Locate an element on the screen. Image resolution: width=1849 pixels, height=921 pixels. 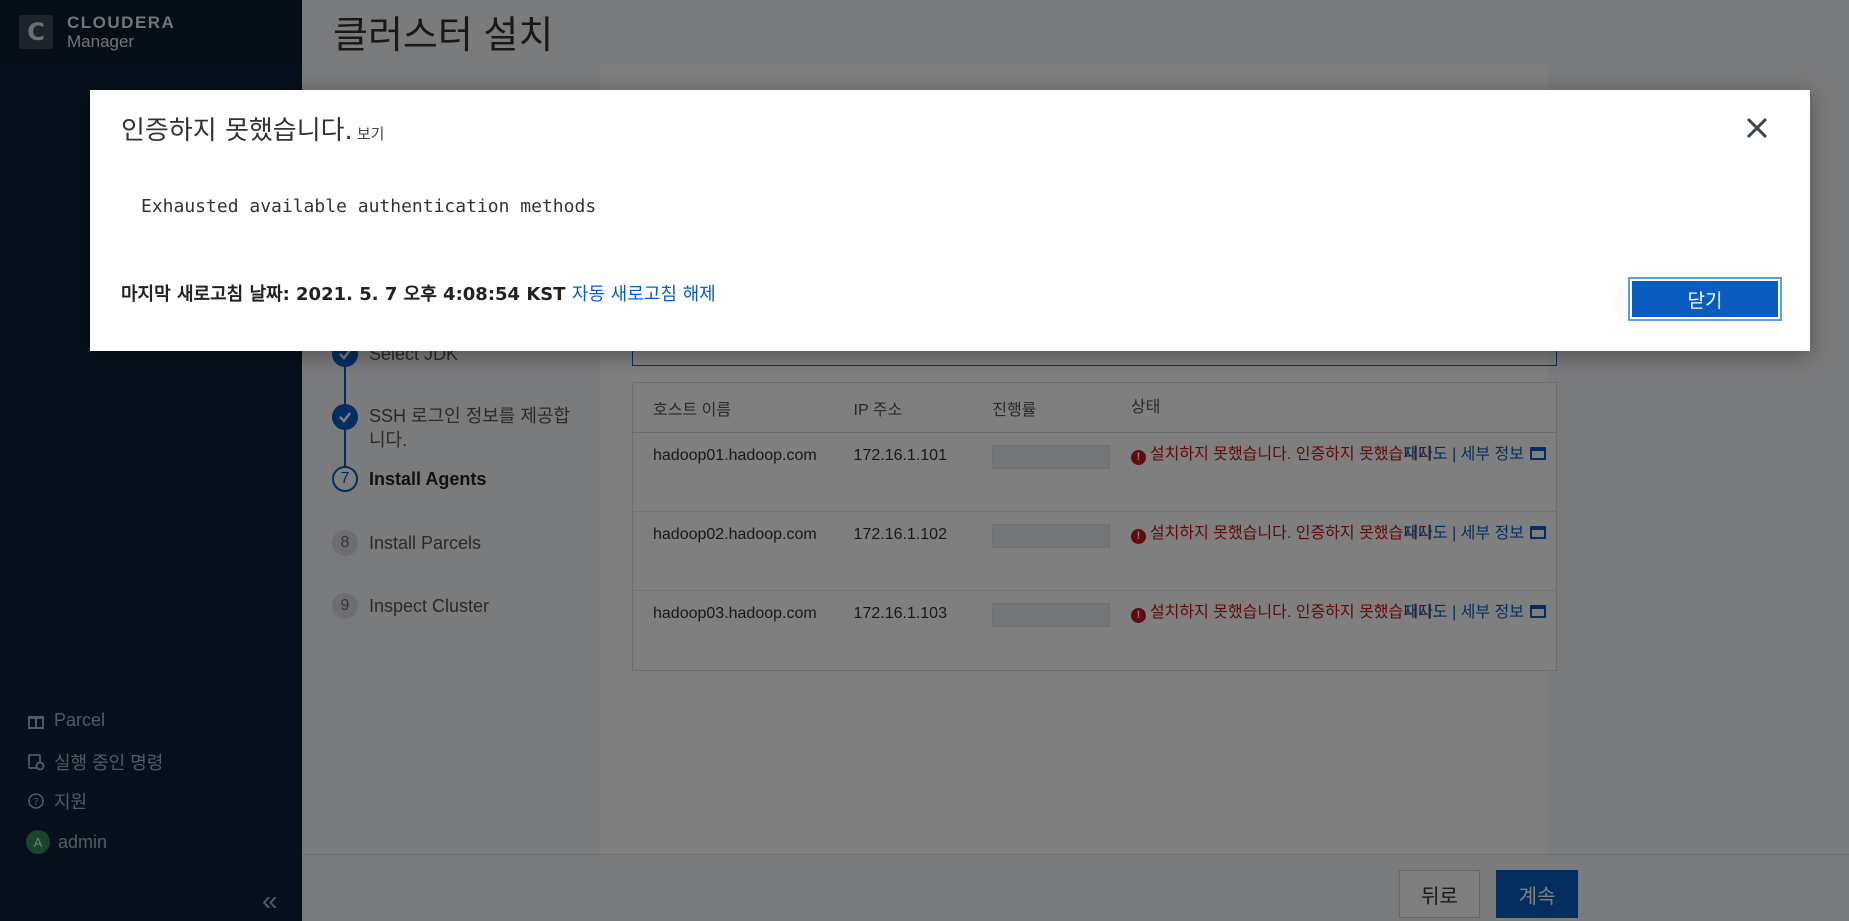
view-link: 보기 is located at coordinates (371, 134).